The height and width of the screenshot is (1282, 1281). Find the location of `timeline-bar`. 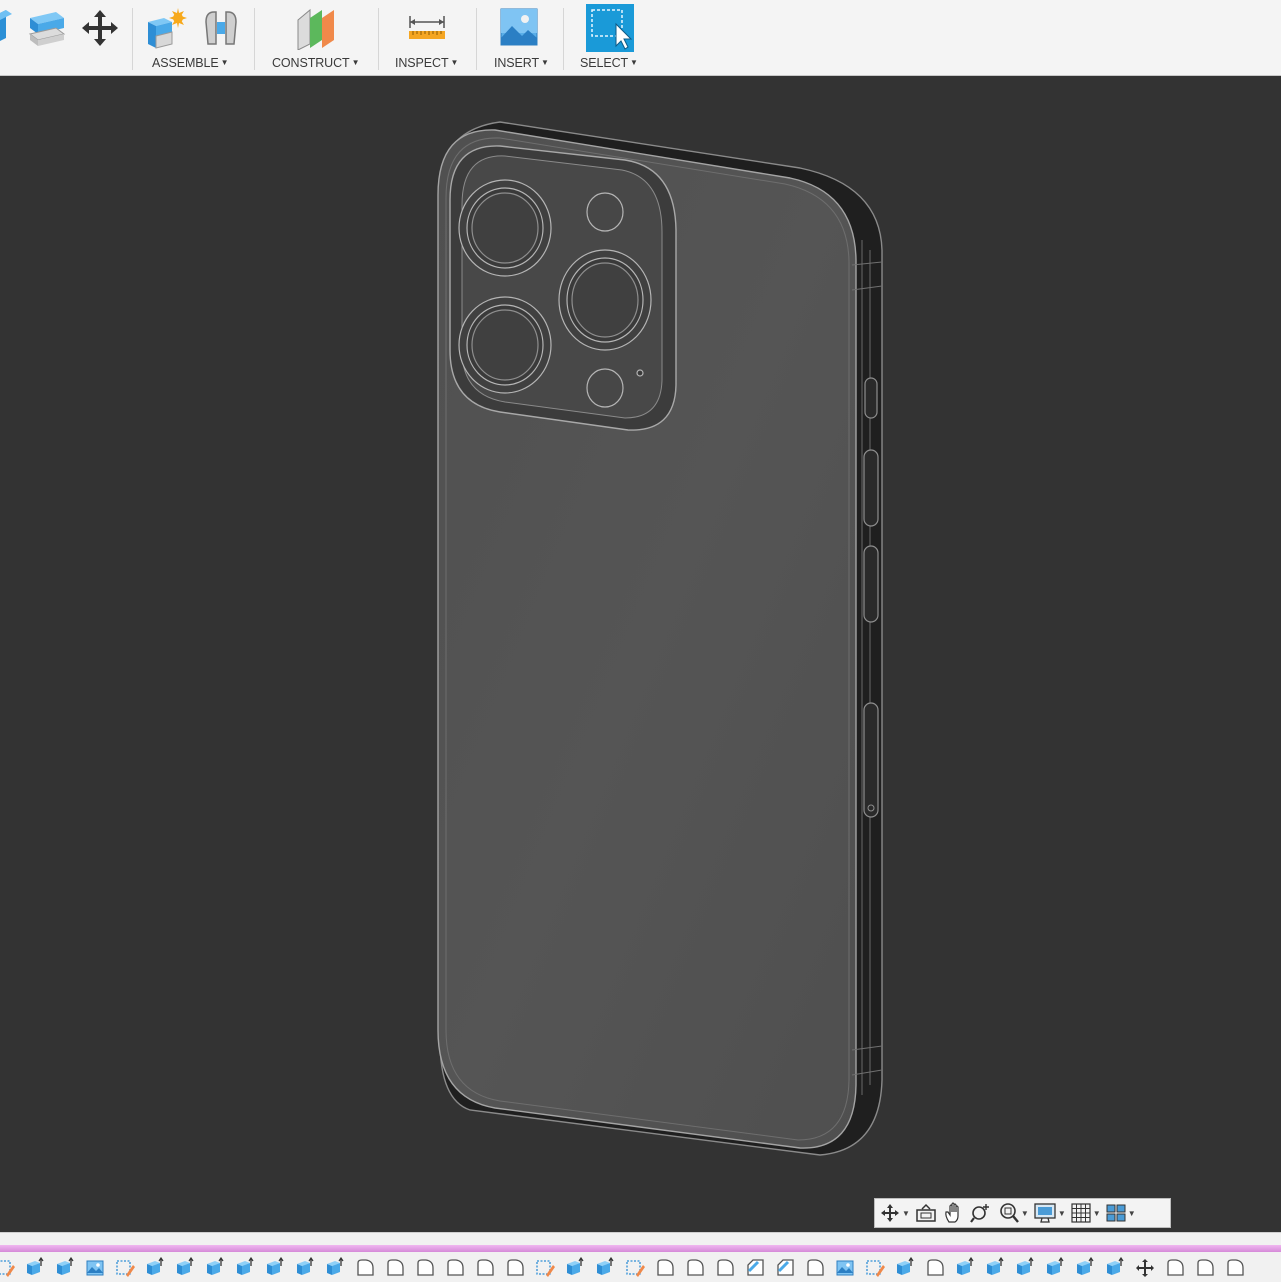

timeline-bar is located at coordinates (640, 1257).